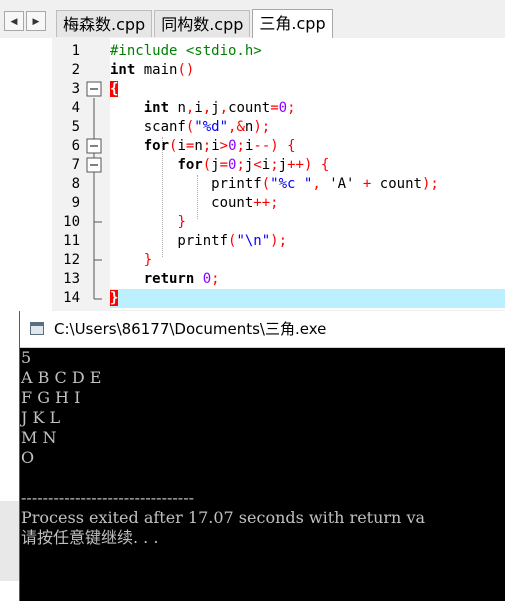  Describe the element at coordinates (10, 541) in the screenshot. I see `panel-strip` at that location.